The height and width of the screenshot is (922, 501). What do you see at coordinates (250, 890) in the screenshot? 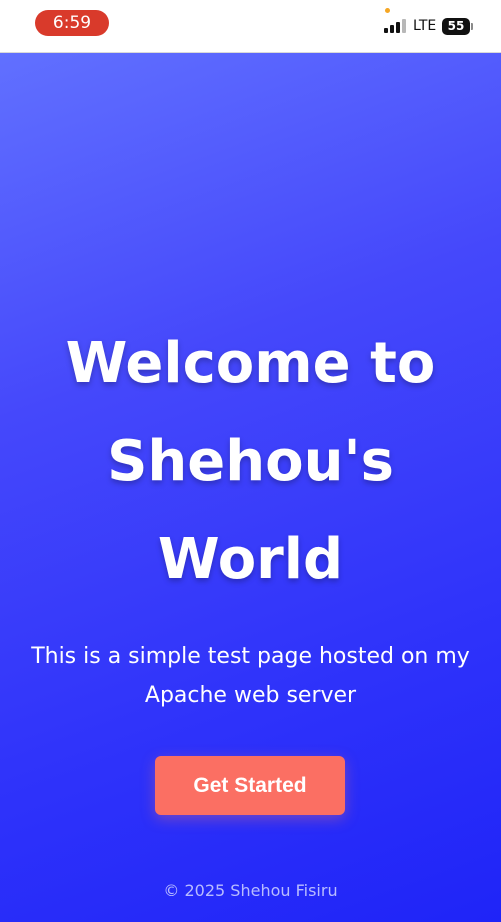
I see `footer-copyright: © 2025 Shehou Fisiru` at bounding box center [250, 890].